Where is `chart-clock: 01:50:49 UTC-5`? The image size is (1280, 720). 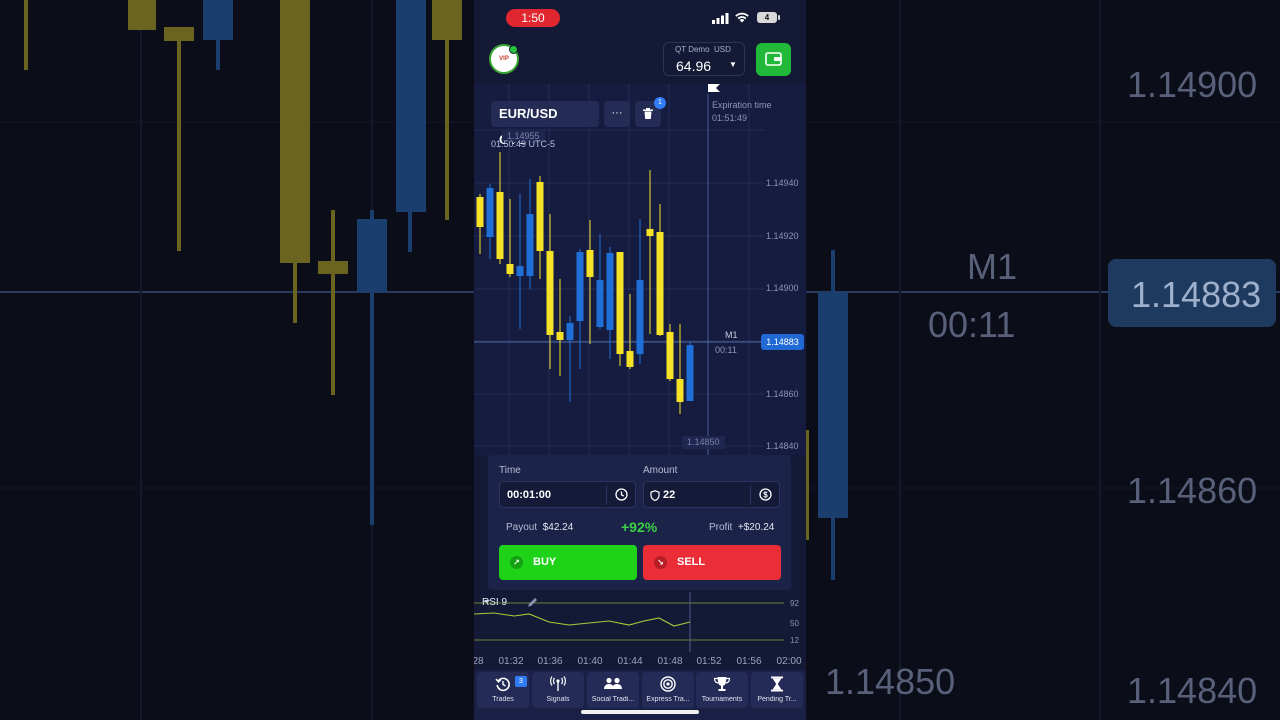
chart-clock: 01:50:49 UTC-5 is located at coordinates (523, 144).